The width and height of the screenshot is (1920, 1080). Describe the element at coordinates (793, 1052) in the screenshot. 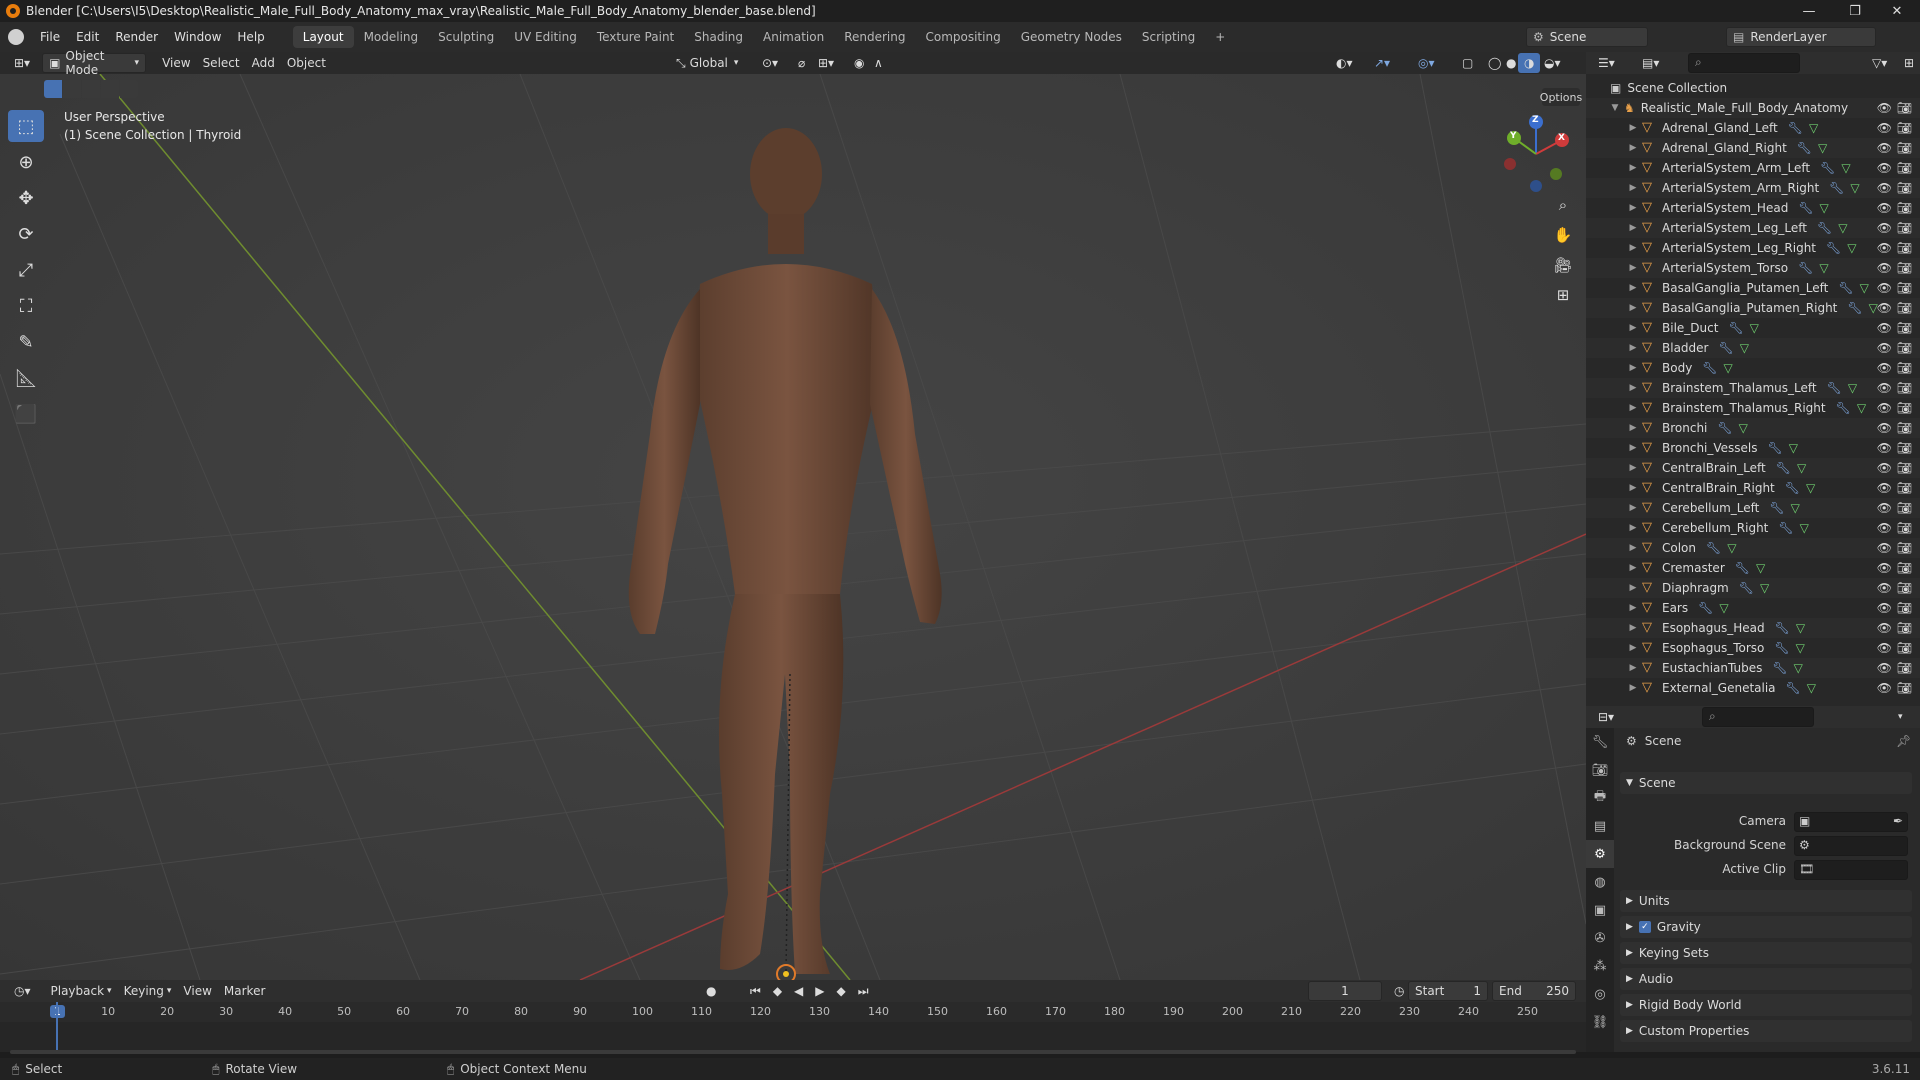

I see `timeline-scrollbar` at that location.